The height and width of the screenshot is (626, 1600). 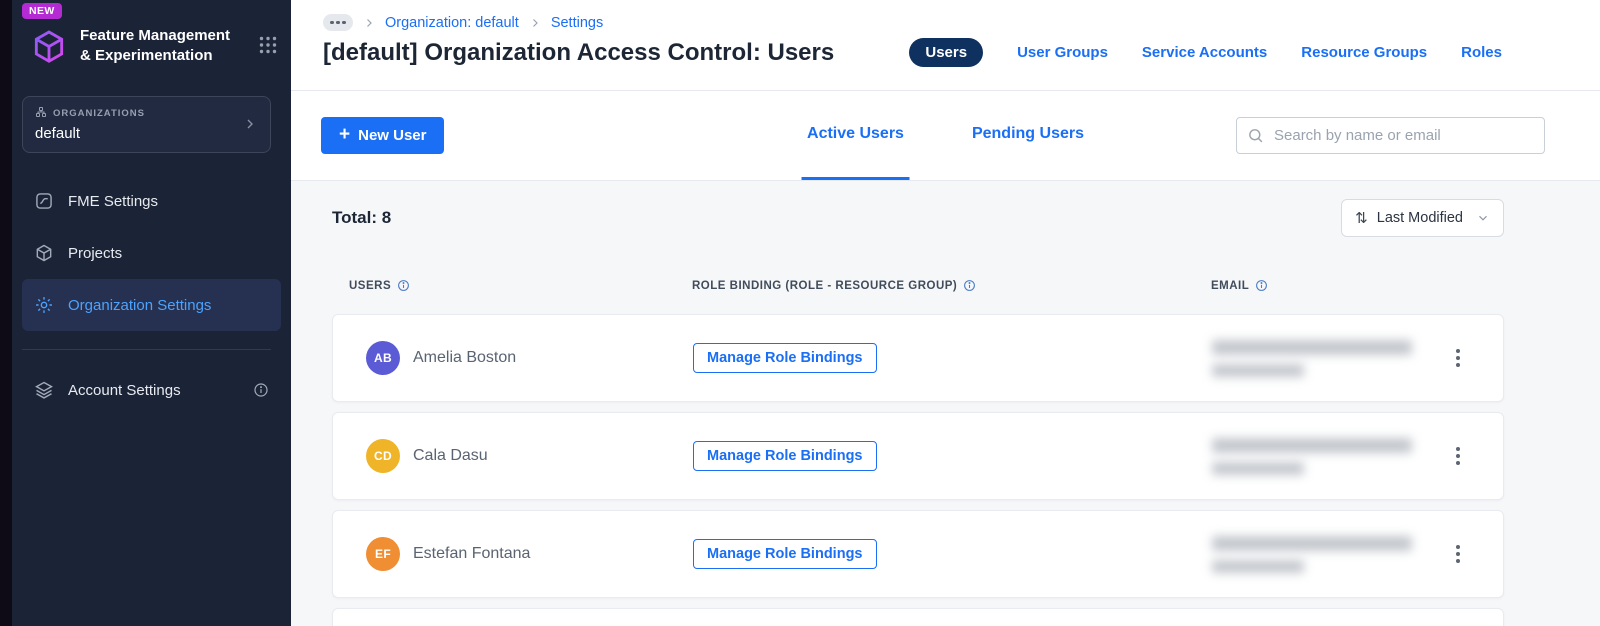 What do you see at coordinates (918, 358) in the screenshot?
I see `table-row: AB Amelia Boston Manage Role Bindings` at bounding box center [918, 358].